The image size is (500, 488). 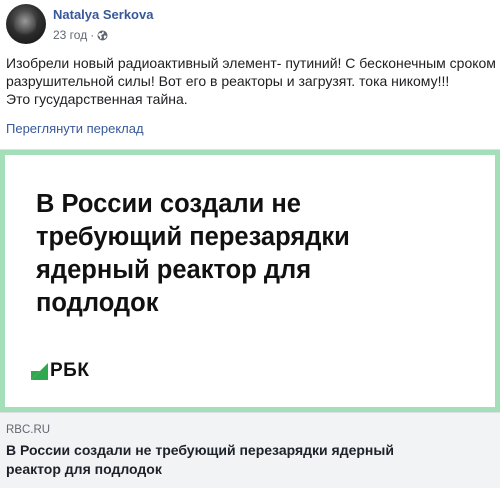 I want to click on avatar, so click(x=26, y=24).